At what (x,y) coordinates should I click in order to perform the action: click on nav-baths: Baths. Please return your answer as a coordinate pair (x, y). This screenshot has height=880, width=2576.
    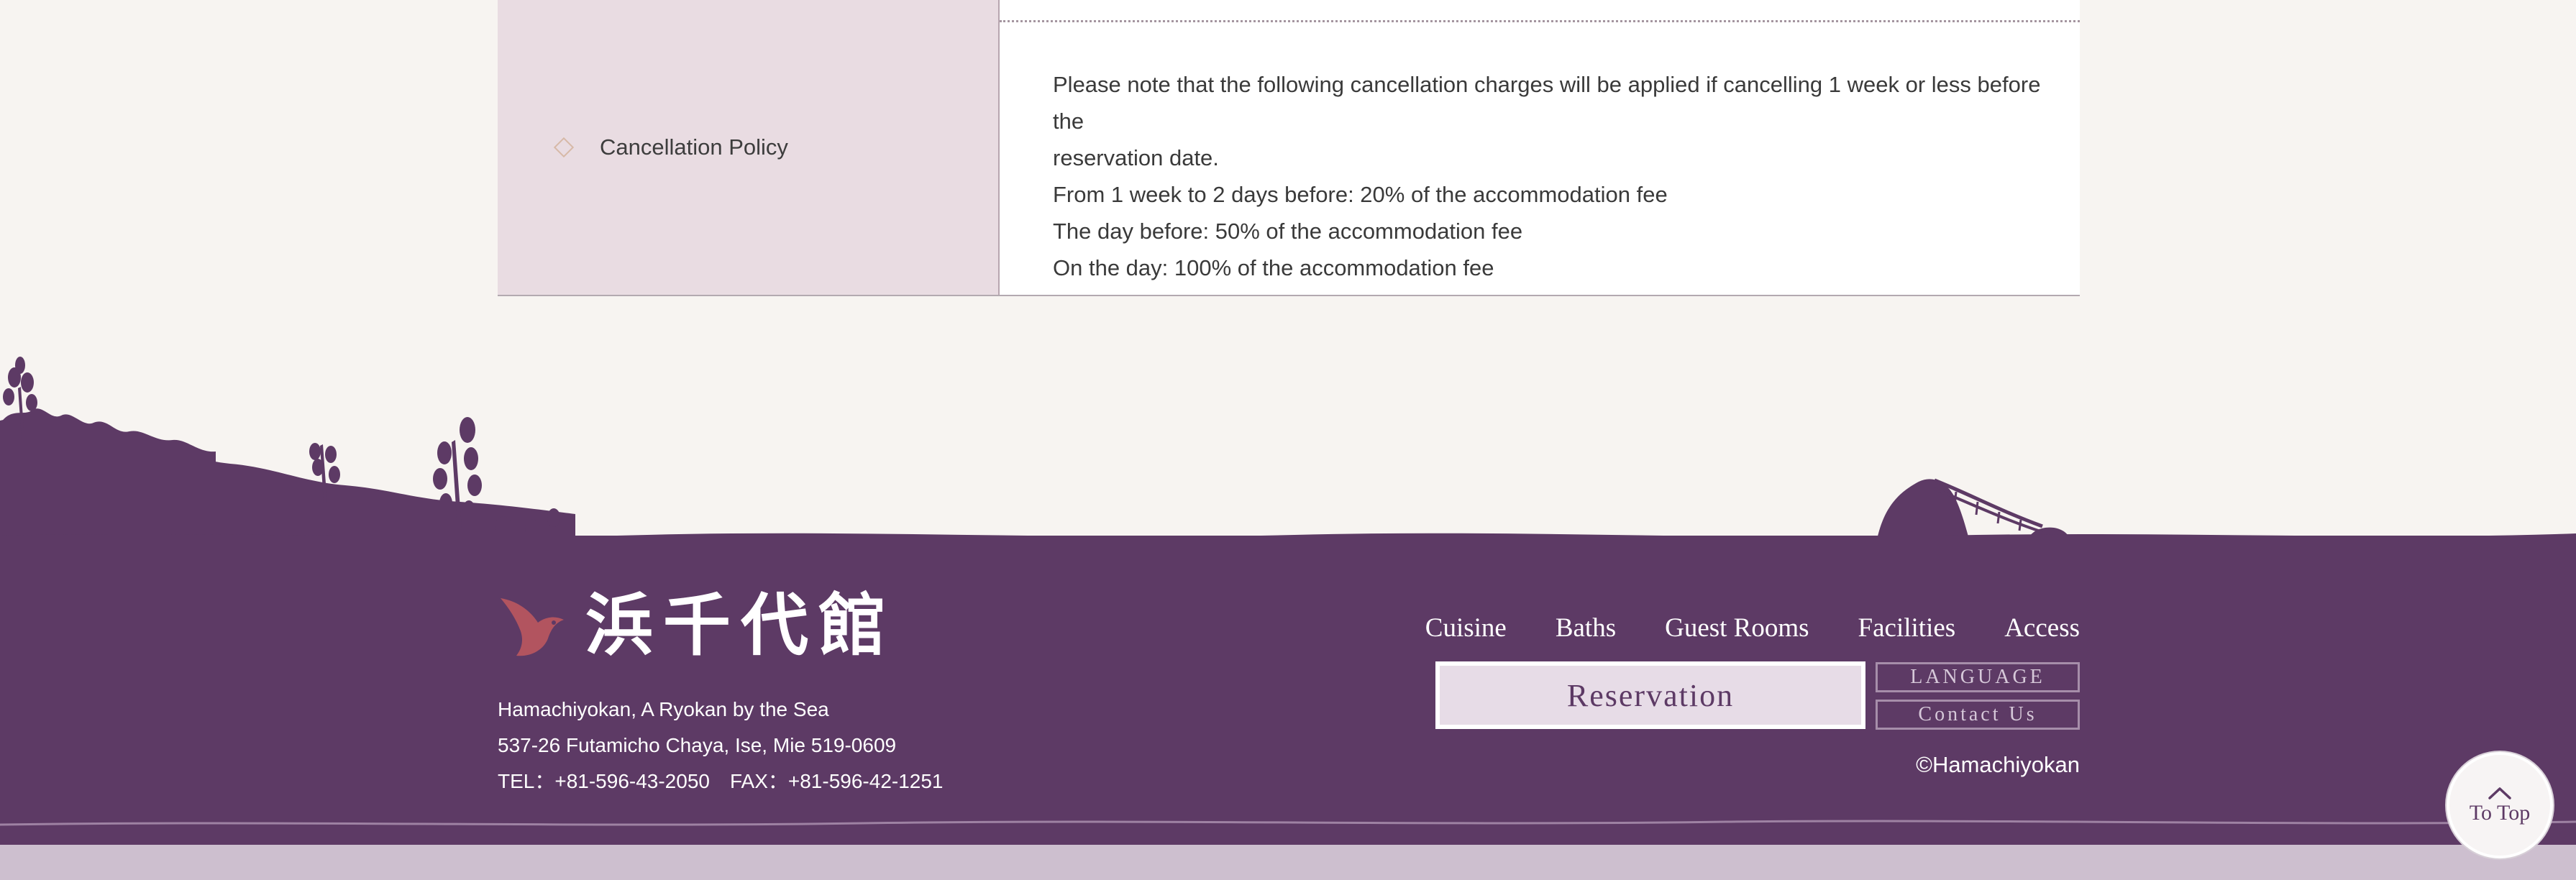
    Looking at the image, I should click on (1586, 628).